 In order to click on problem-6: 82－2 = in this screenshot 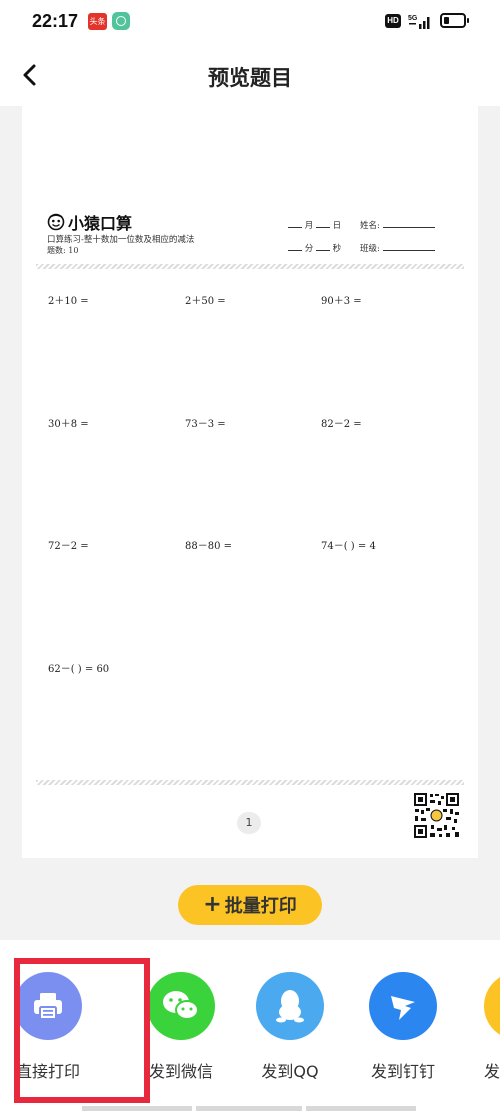, I will do `click(341, 424)`.